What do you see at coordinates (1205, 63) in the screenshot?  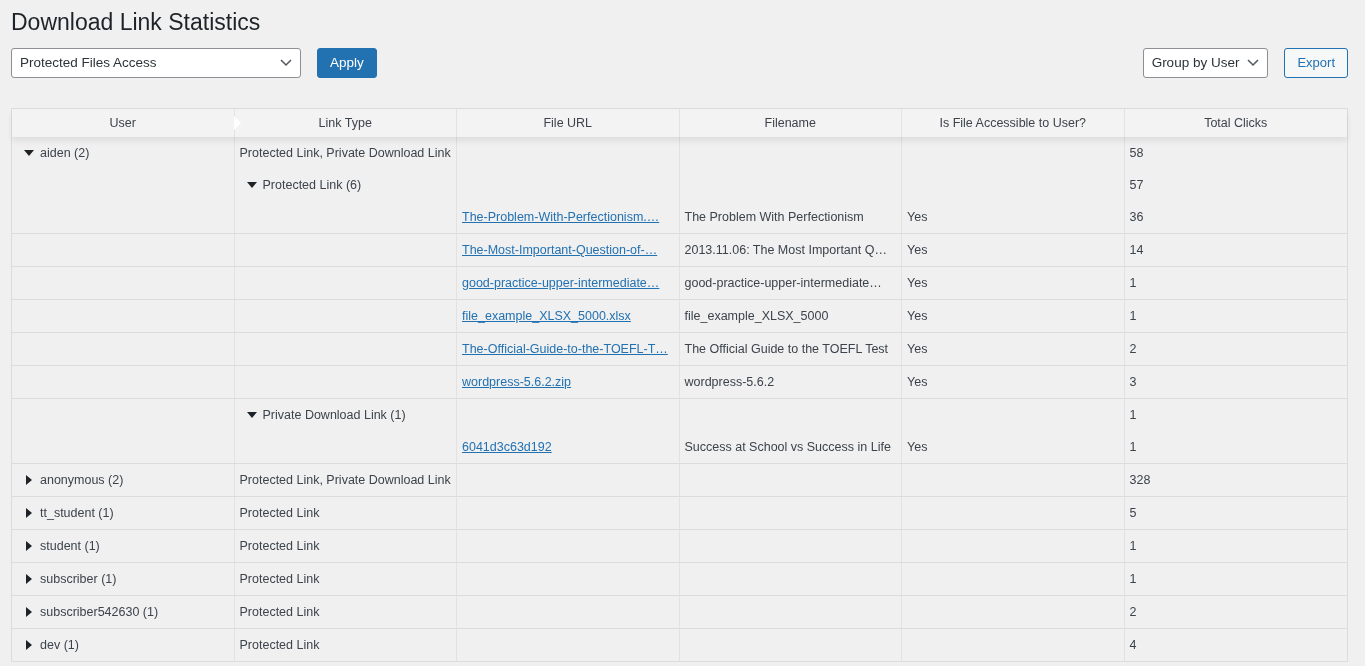 I see `group-select: Group by User` at bounding box center [1205, 63].